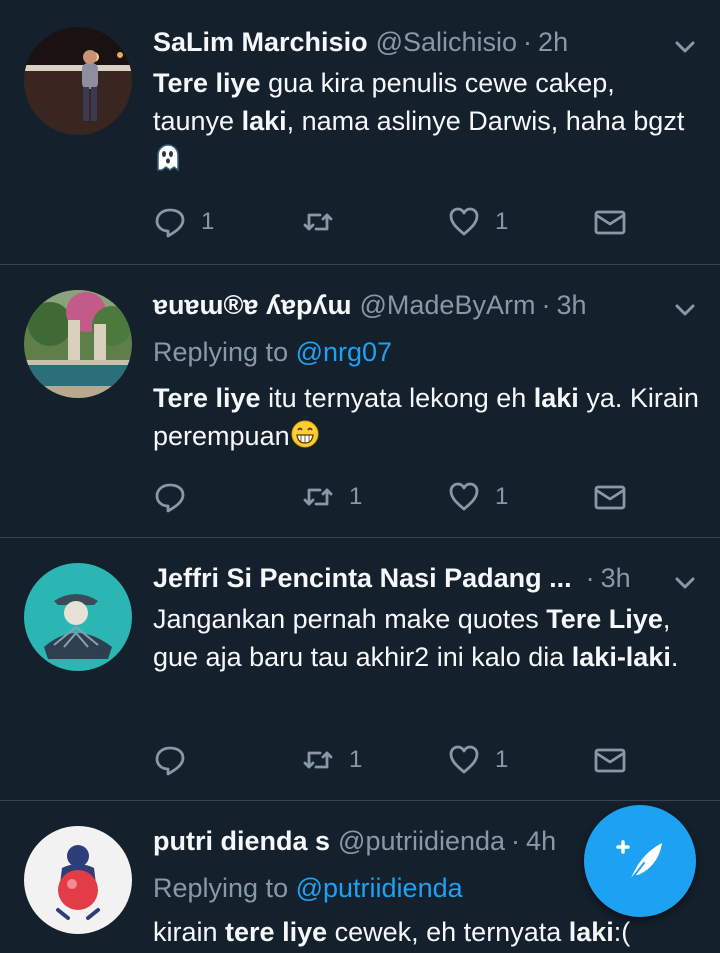  I want to click on grin-emoji, so click(305, 434).